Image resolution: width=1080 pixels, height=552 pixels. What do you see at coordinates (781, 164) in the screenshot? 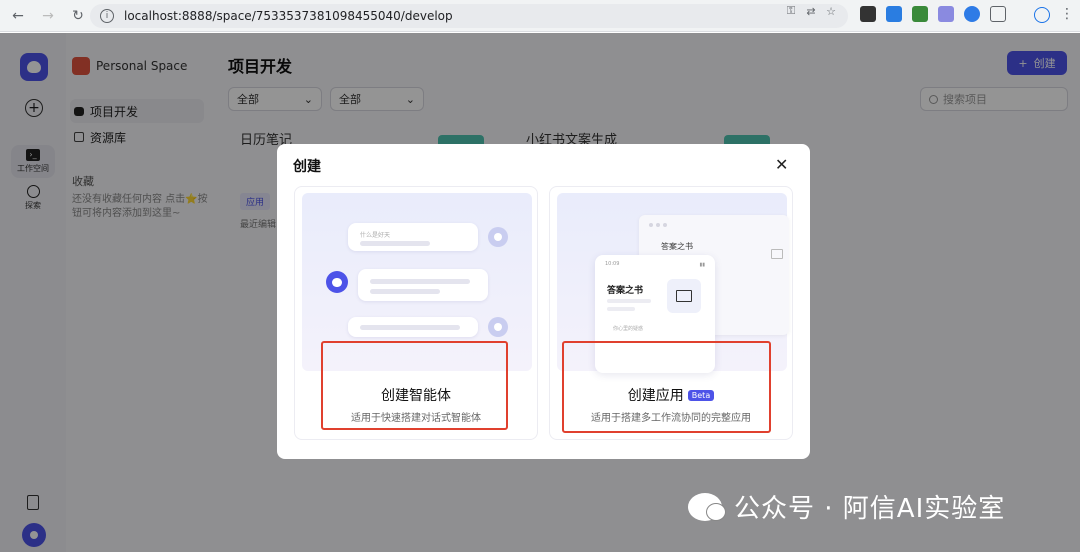
I see `close-icon: ✕` at bounding box center [781, 164].